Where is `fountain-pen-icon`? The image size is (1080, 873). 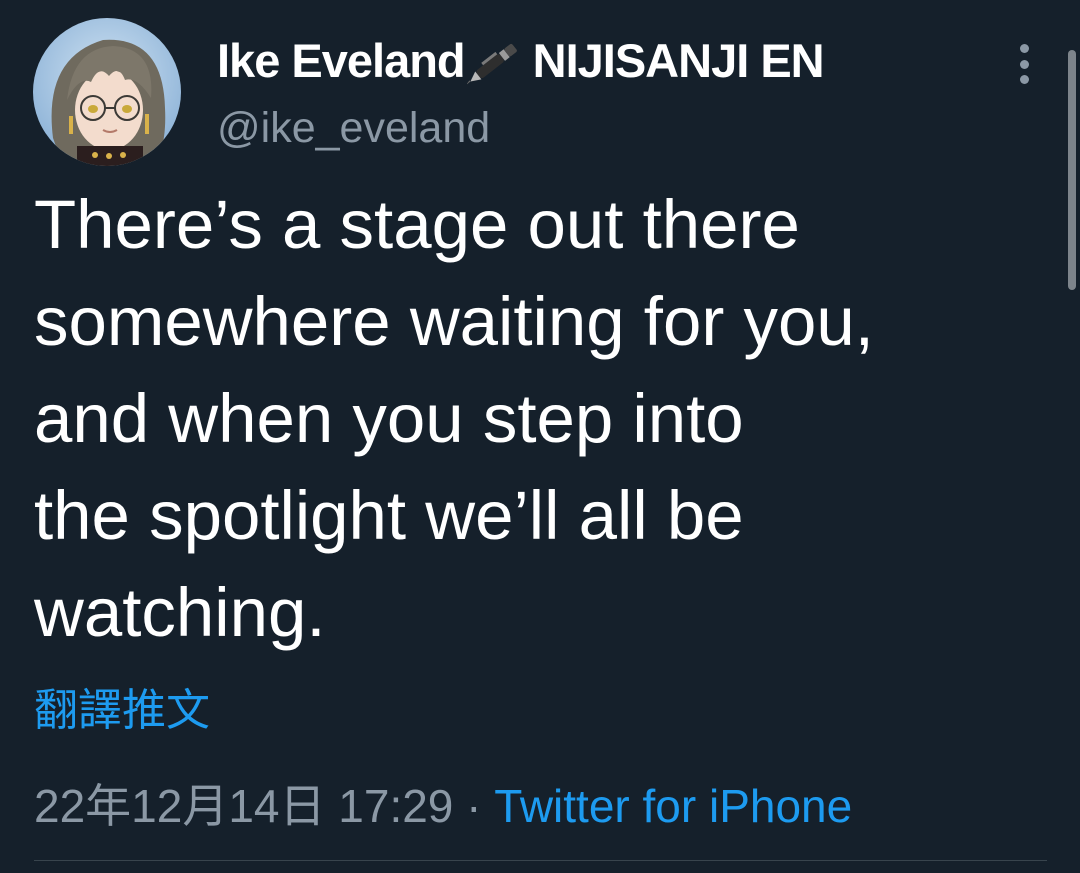
fountain-pen-icon is located at coordinates (497, 60).